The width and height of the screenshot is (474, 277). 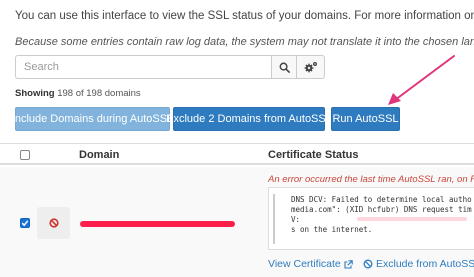 I want to click on redacted-log, so click(x=412, y=219).